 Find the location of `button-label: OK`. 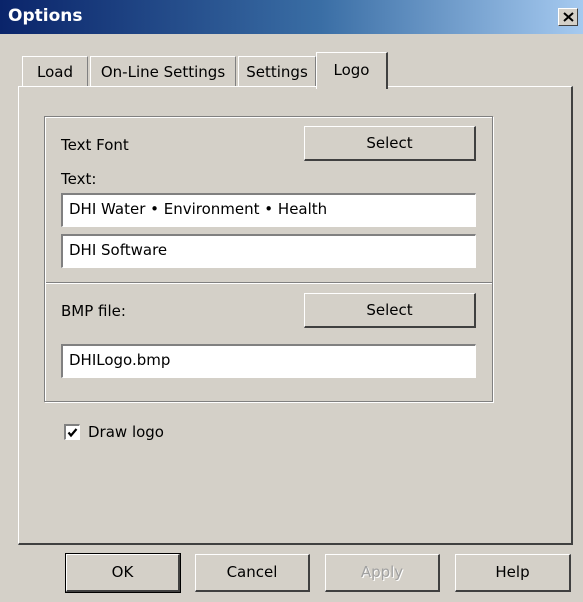

button-label: OK is located at coordinates (122, 572).